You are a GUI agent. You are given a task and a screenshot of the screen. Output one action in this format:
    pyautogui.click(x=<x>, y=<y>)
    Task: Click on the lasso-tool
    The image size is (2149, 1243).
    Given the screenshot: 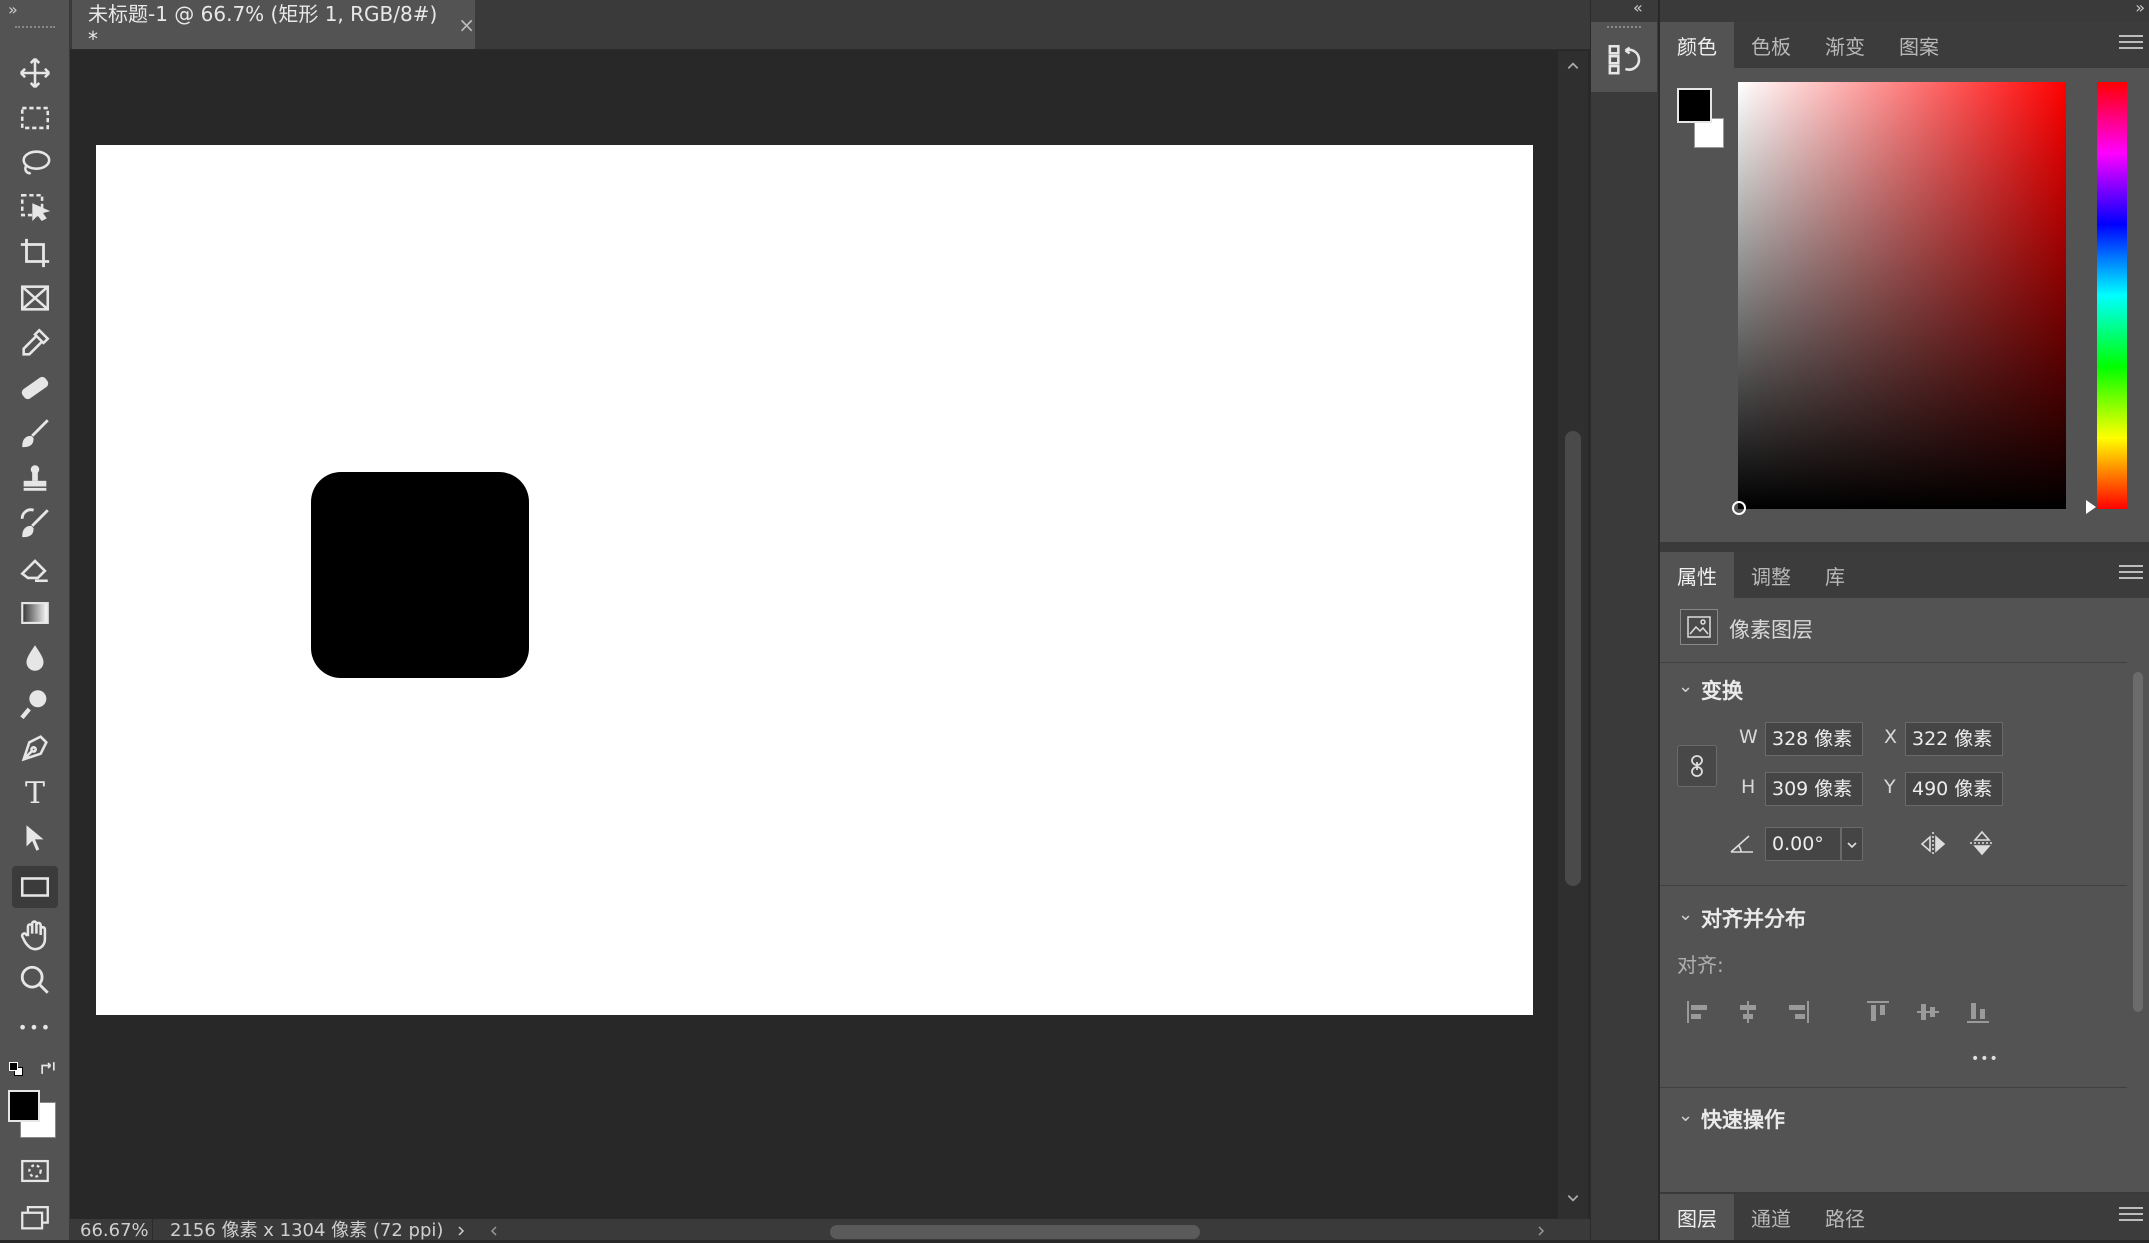 What is the action you would take?
    pyautogui.click(x=35, y=163)
    